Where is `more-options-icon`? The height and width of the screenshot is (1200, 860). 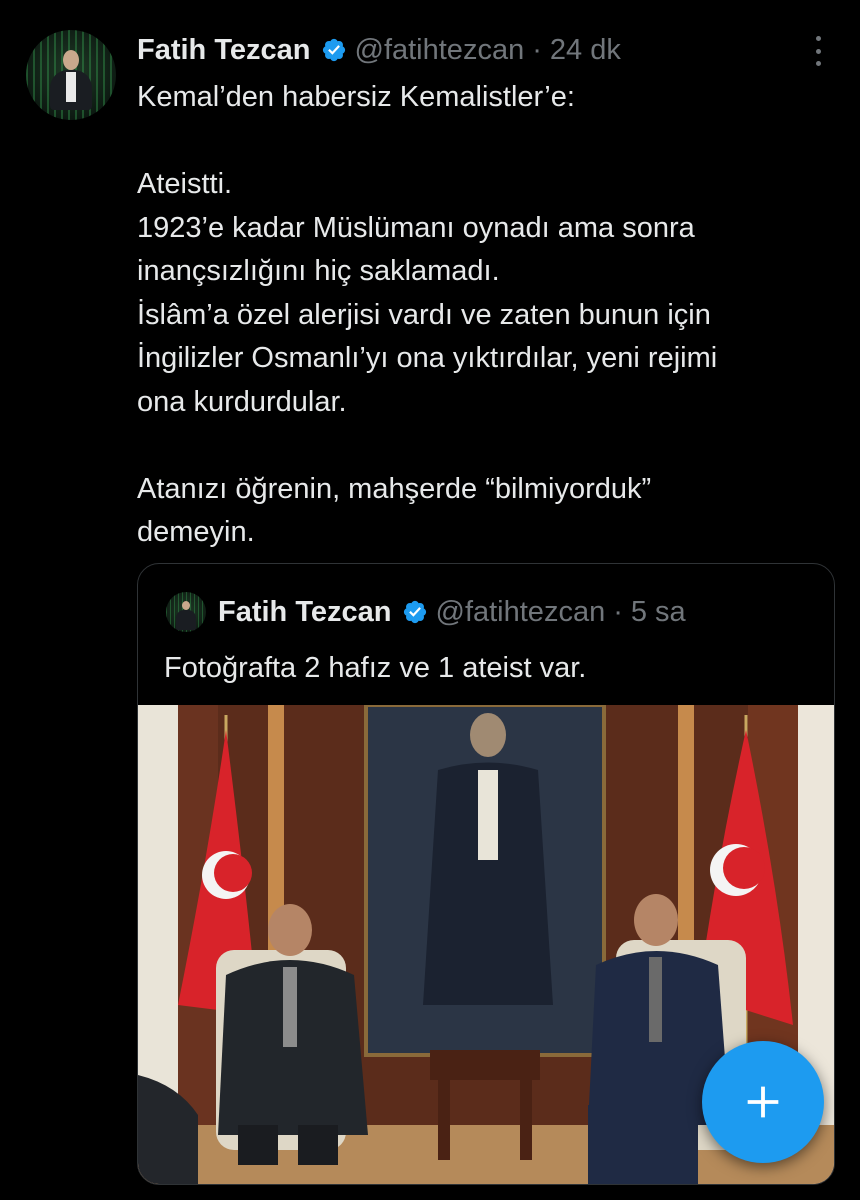
more-options-icon is located at coordinates (818, 51).